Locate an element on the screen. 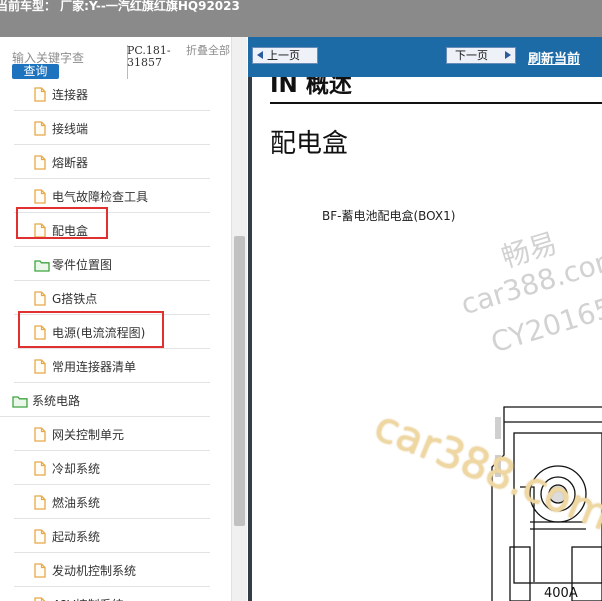  tree-item-label: 接线端 is located at coordinates (70, 129).